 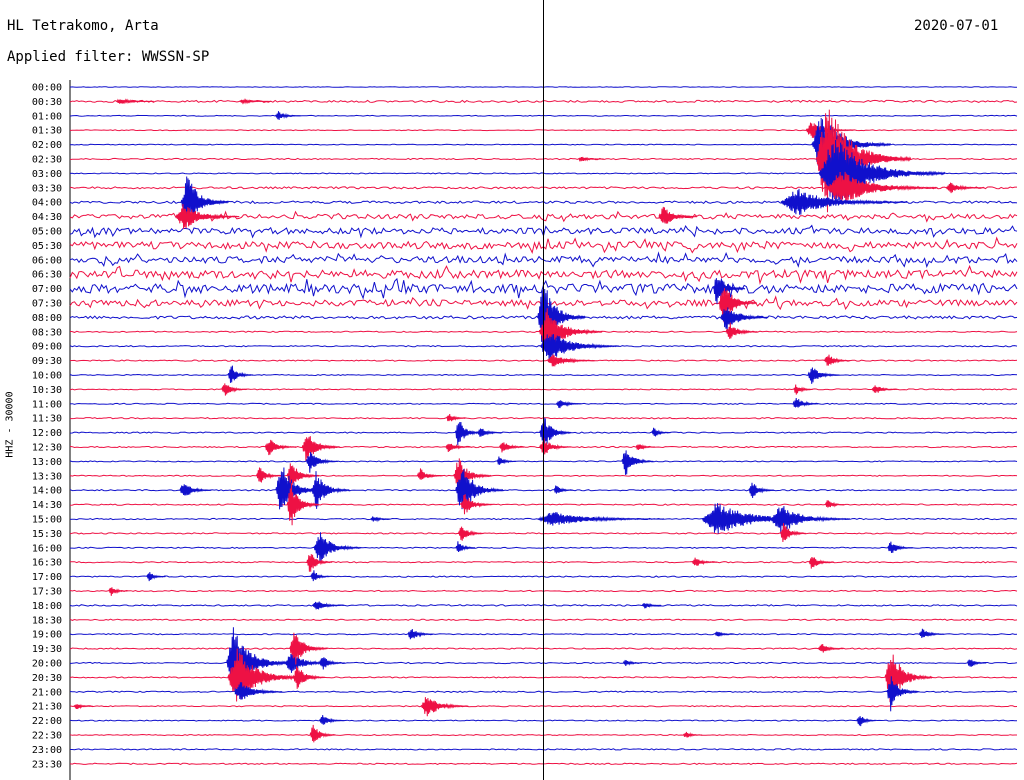 What do you see at coordinates (47, 347) in the screenshot?
I see `time-tick-label: 09:00` at bounding box center [47, 347].